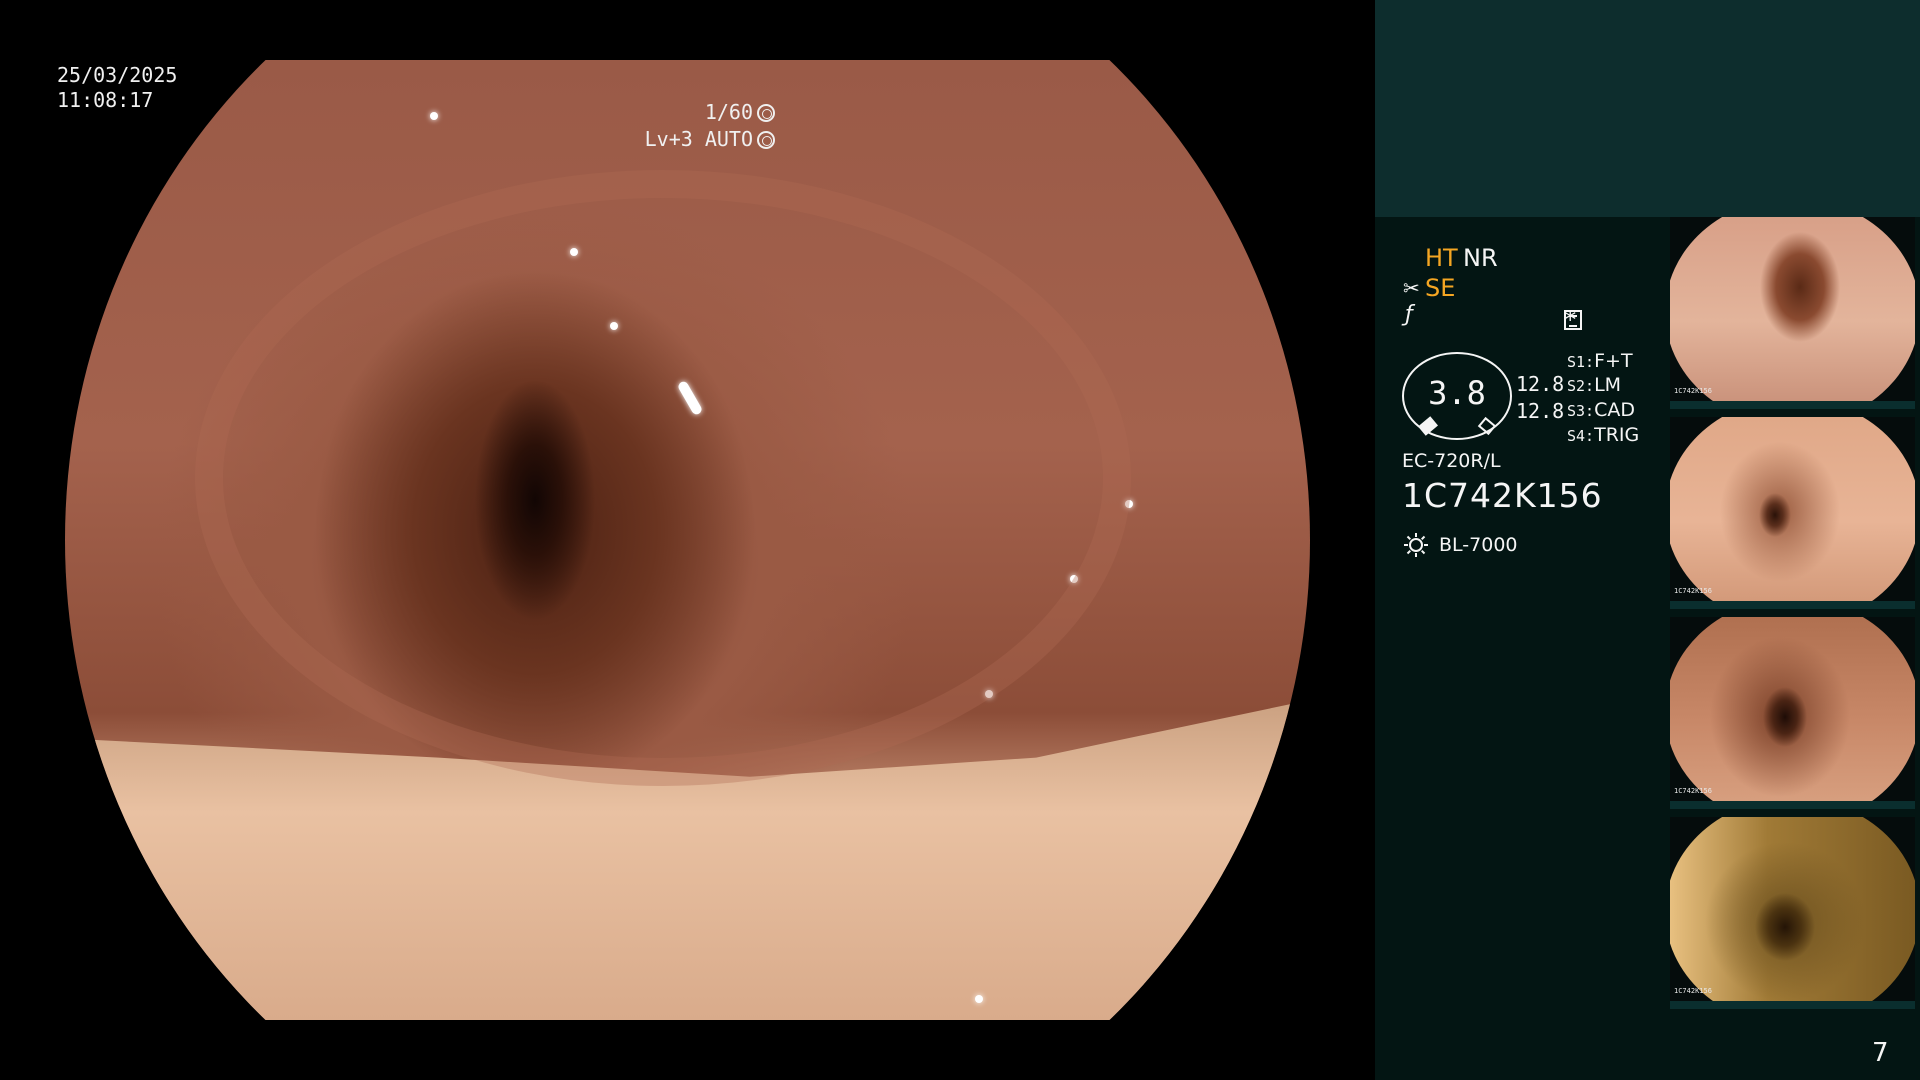 This screenshot has width=1920, height=1080. What do you see at coordinates (698, 139) in the screenshot?
I see `osd-iris-value: Lv+3 AUTO` at bounding box center [698, 139].